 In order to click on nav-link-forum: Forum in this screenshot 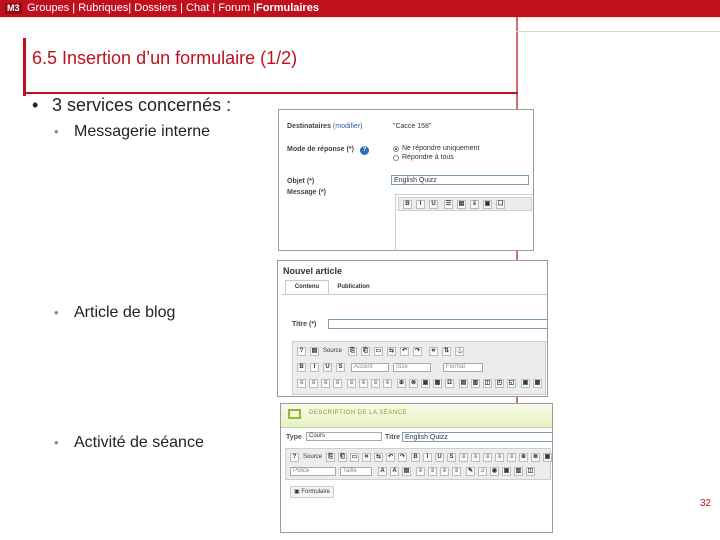, I will do `click(234, 8)`.